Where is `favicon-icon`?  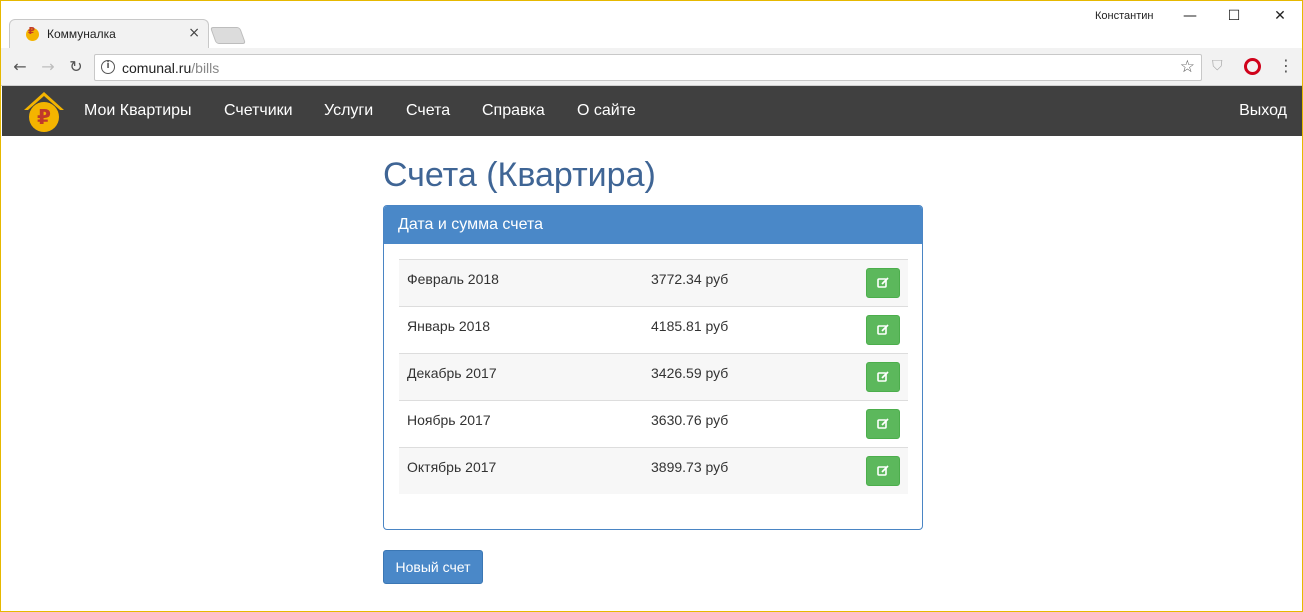
favicon-icon is located at coordinates (32, 33).